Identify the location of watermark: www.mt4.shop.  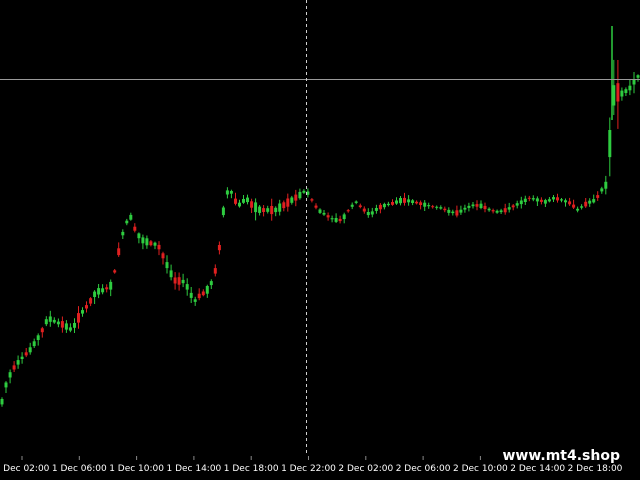
(561, 456).